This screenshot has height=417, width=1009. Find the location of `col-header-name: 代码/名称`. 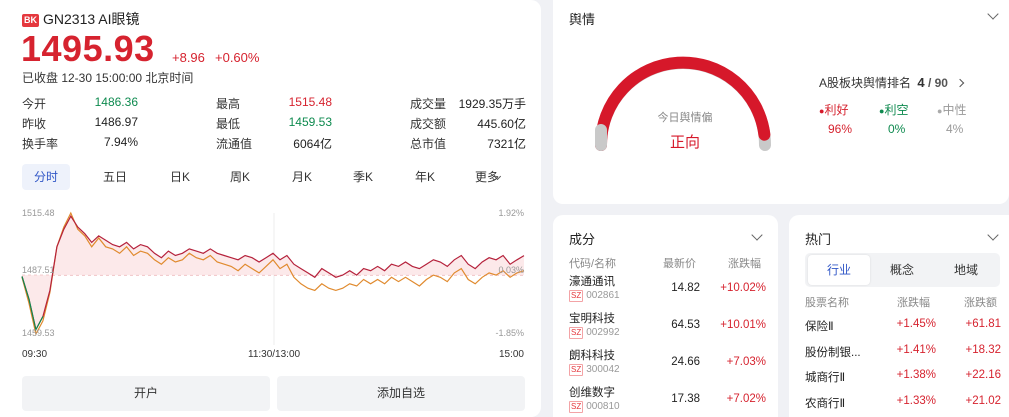

col-header-name: 代码/名称 is located at coordinates (593, 264).